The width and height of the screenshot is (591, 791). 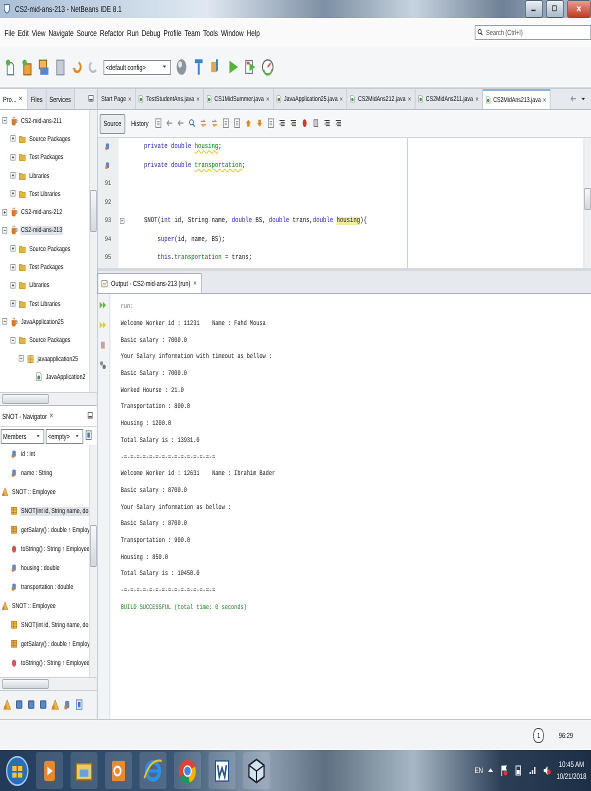 What do you see at coordinates (571, 764) in the screenshot?
I see `clock-time: 10:45 AM` at bounding box center [571, 764].